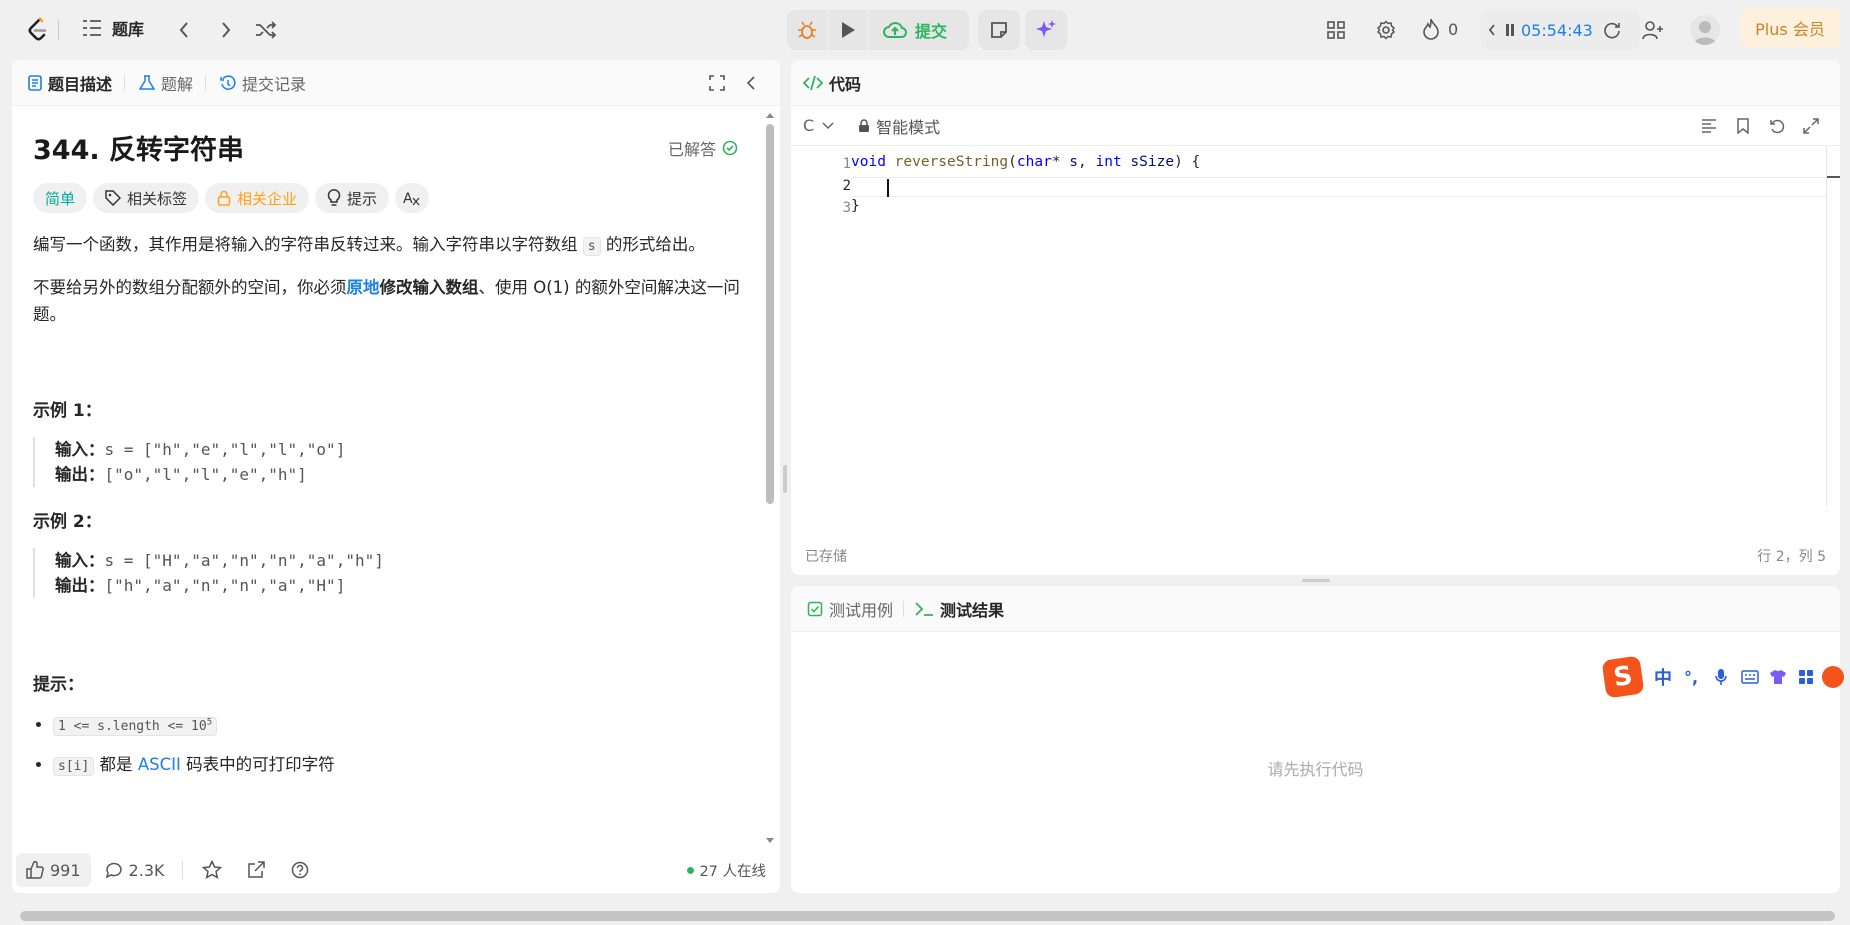  Describe the element at coordinates (352, 198) in the screenshot. I see `hint-button: 提示` at that location.